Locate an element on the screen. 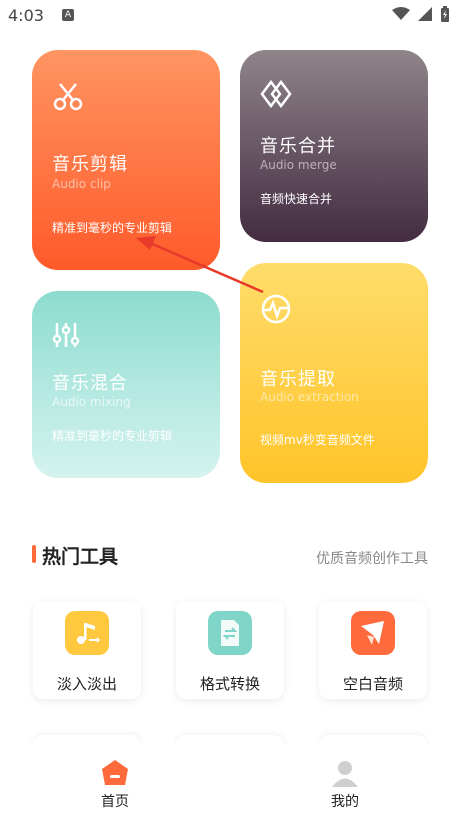 Image resolution: width=460 pixels, height=817 pixels. section-accent-bar is located at coordinates (34, 554).